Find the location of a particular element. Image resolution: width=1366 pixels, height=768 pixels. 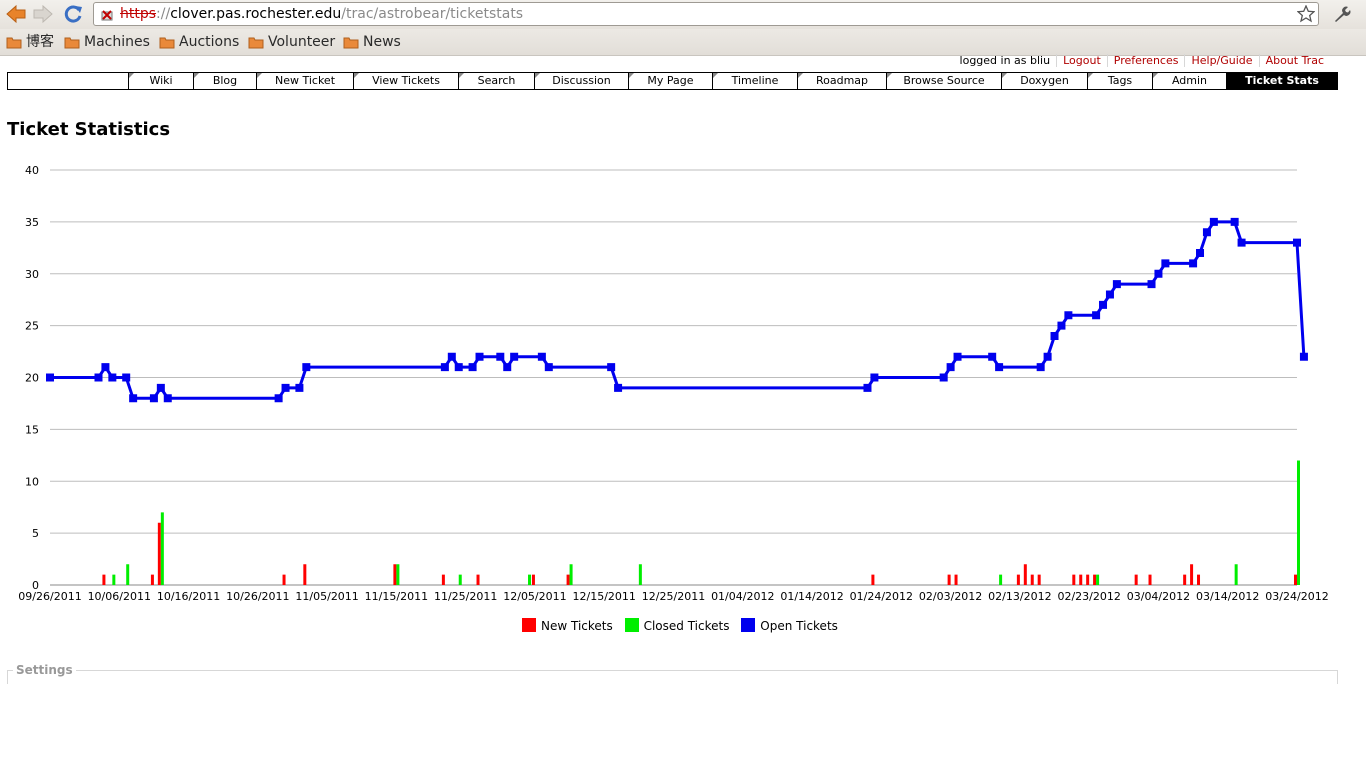

folder-icon is located at coordinates (167, 43).